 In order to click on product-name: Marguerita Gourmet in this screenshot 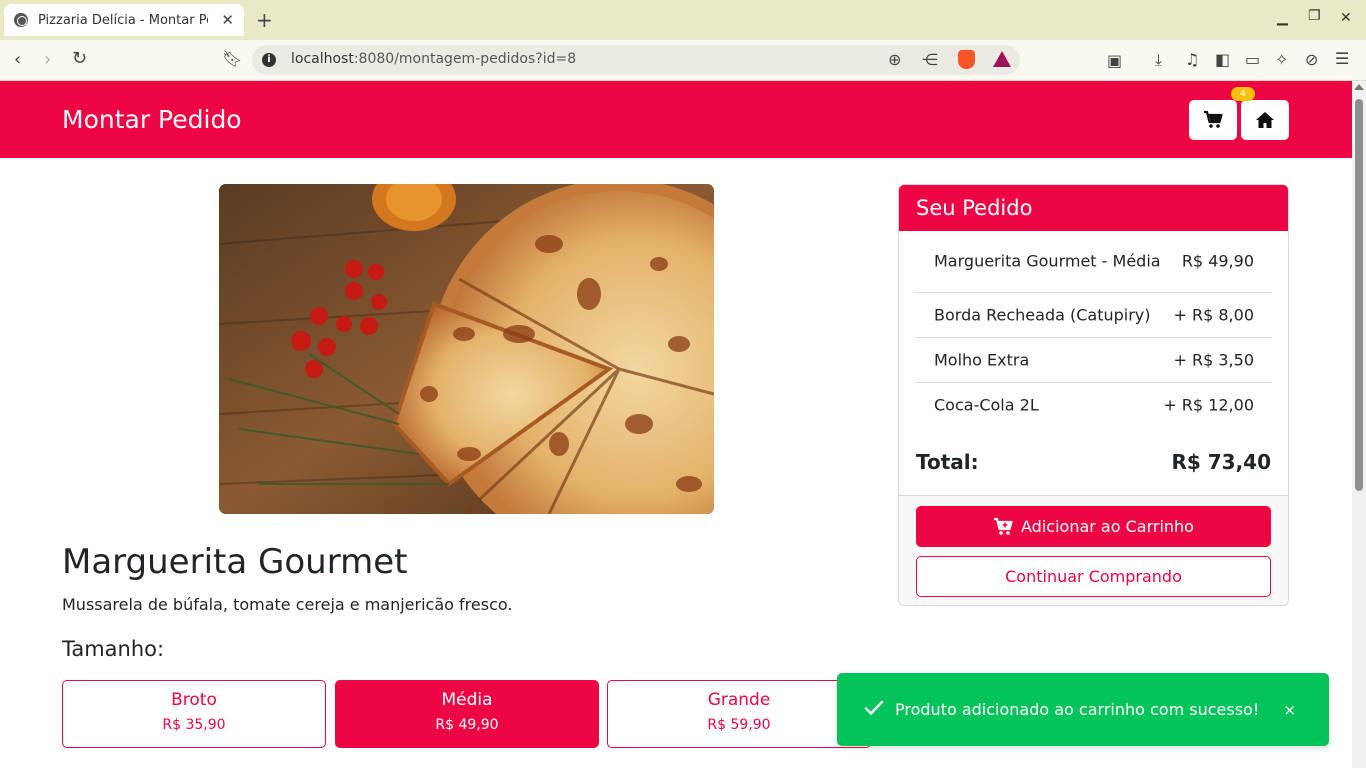, I will do `click(235, 562)`.